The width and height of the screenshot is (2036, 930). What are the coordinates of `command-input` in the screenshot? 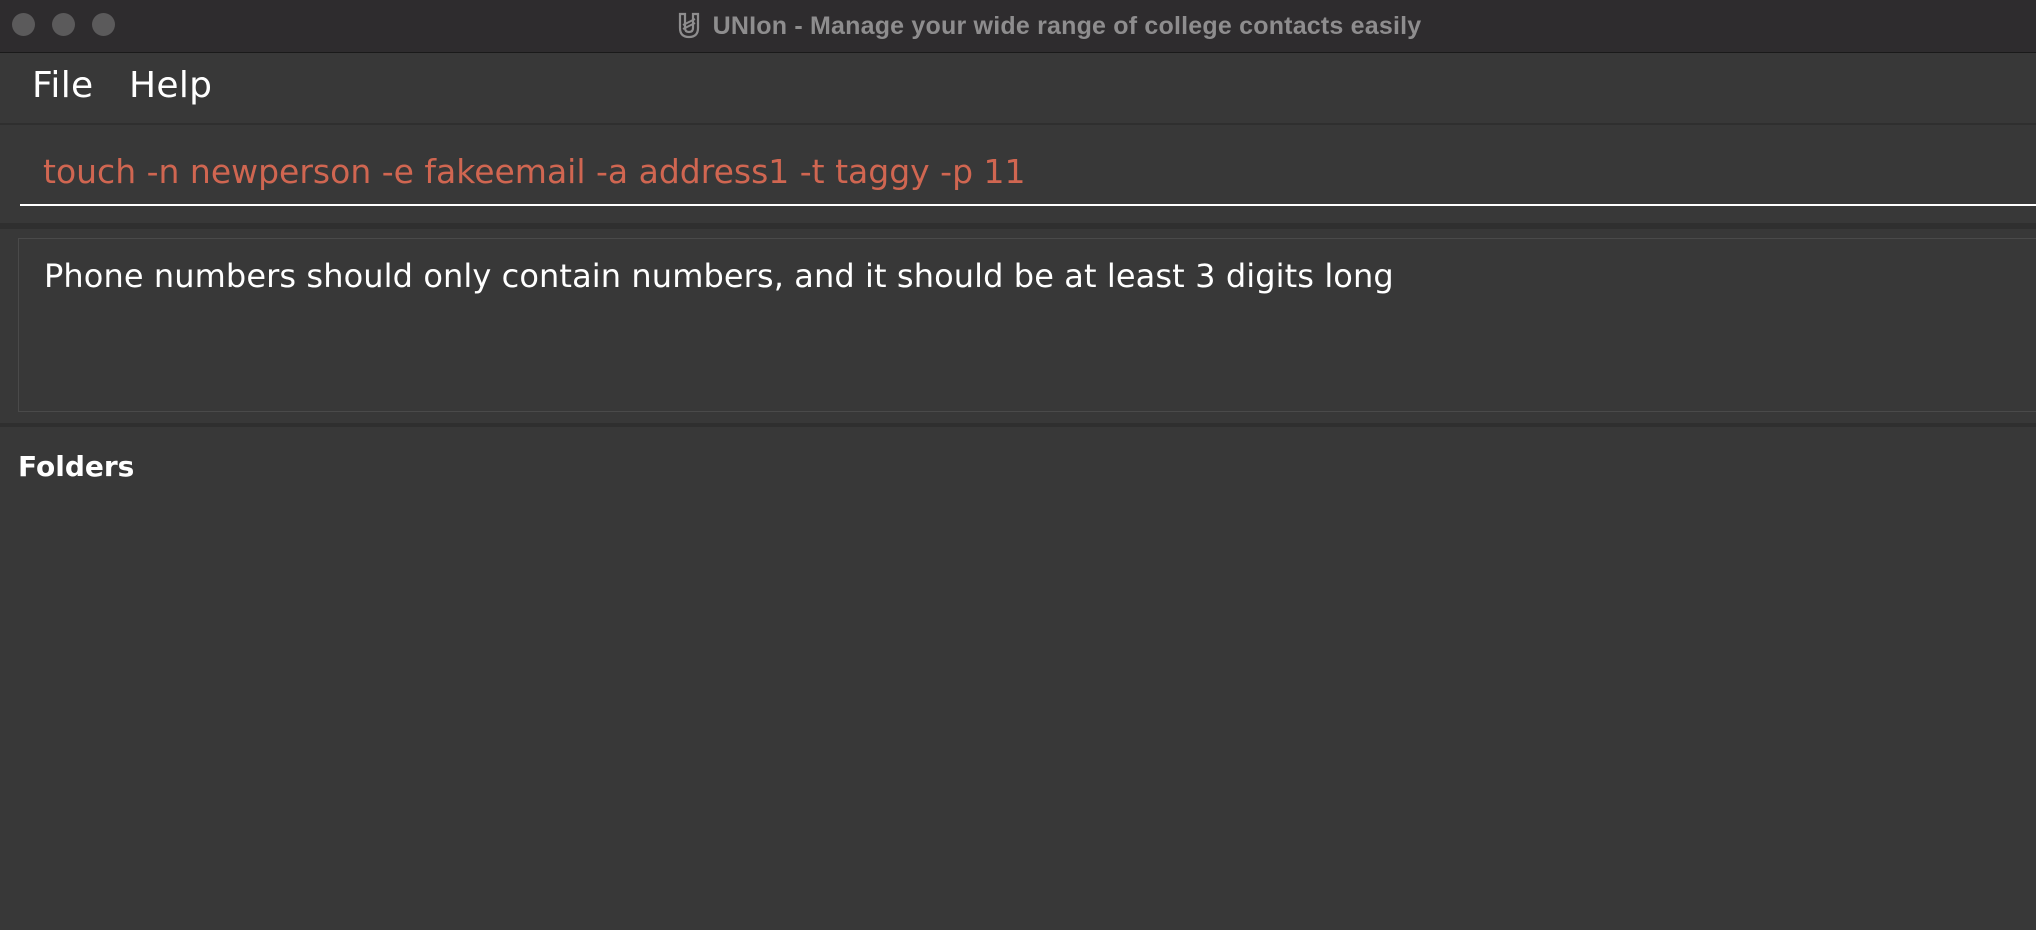 It's located at (1028, 173).